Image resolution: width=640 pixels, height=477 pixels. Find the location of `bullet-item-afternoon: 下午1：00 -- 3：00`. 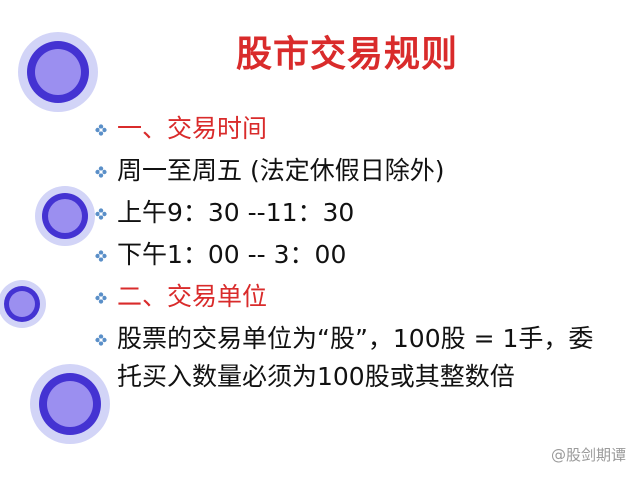

bullet-item-afternoon: 下午1：00 -- 3：00 is located at coordinates (355, 255).